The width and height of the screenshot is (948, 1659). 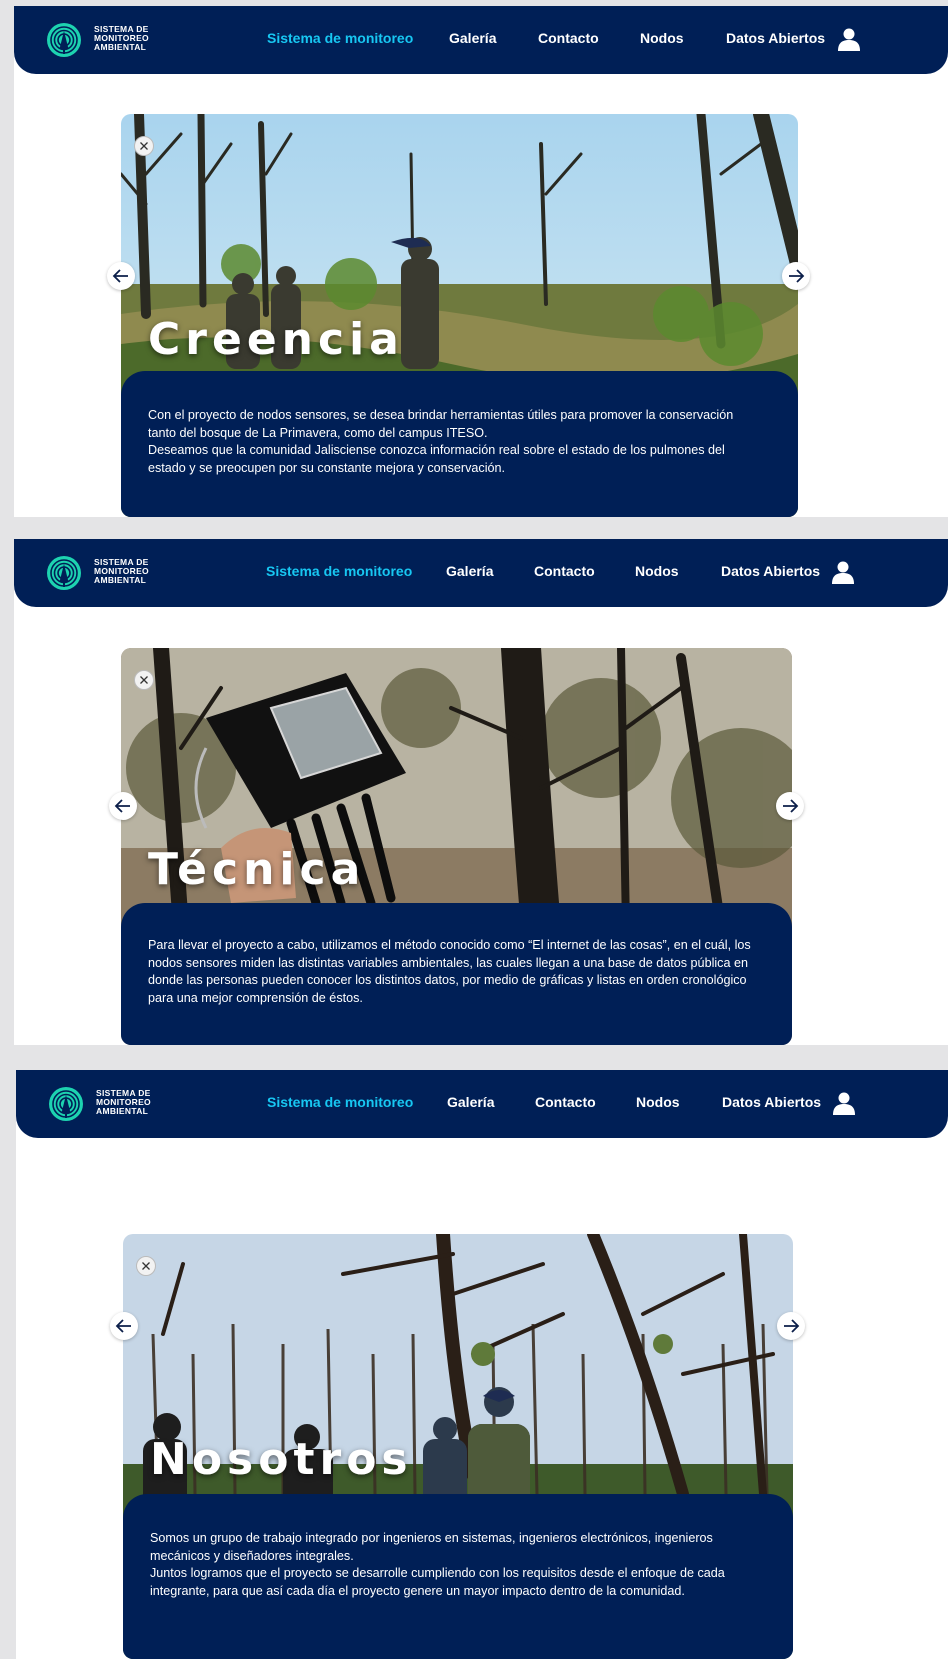 I want to click on slide-title: Técnica, so click(x=257, y=869).